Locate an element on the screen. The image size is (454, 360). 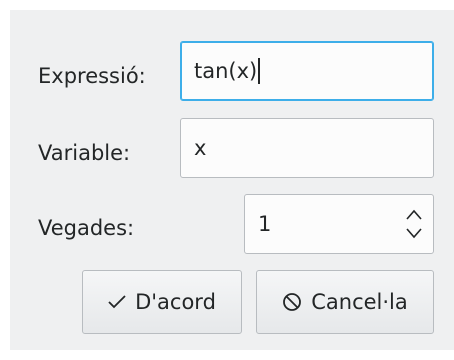
times-spinbox: 1 is located at coordinates (339, 224).